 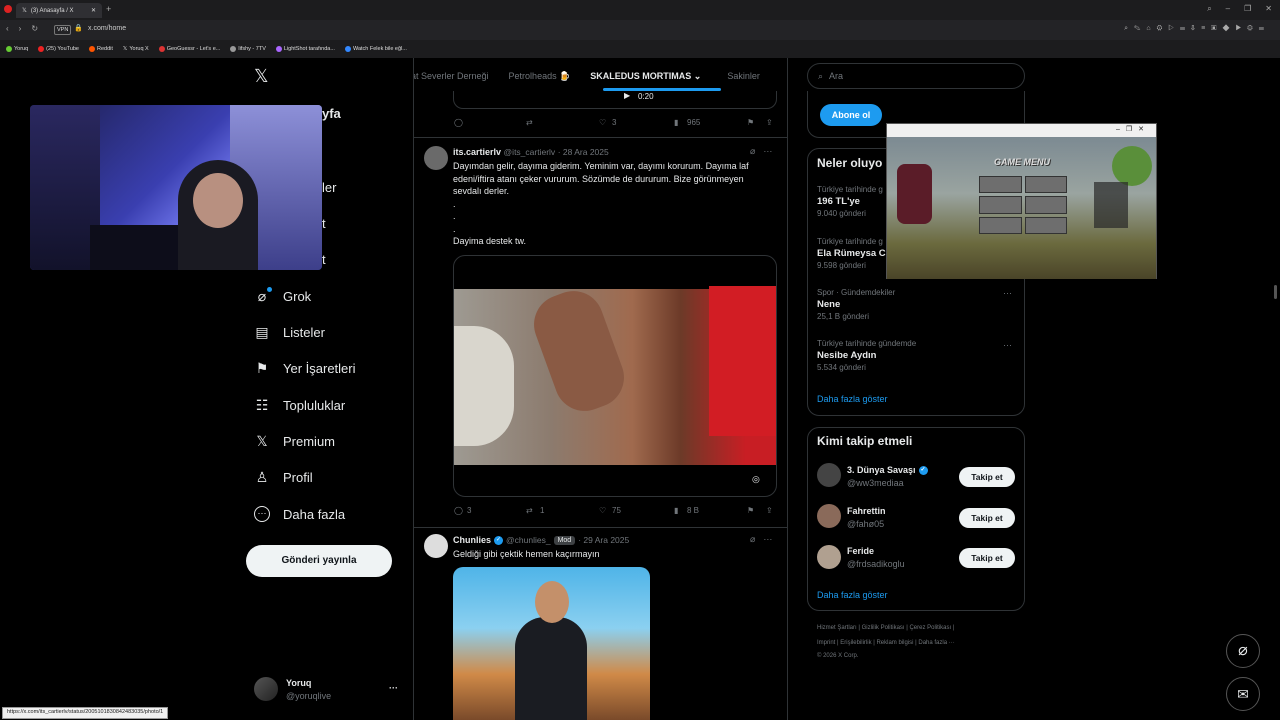 I want to click on author-handle: @chunlies_, so click(x=528, y=540).